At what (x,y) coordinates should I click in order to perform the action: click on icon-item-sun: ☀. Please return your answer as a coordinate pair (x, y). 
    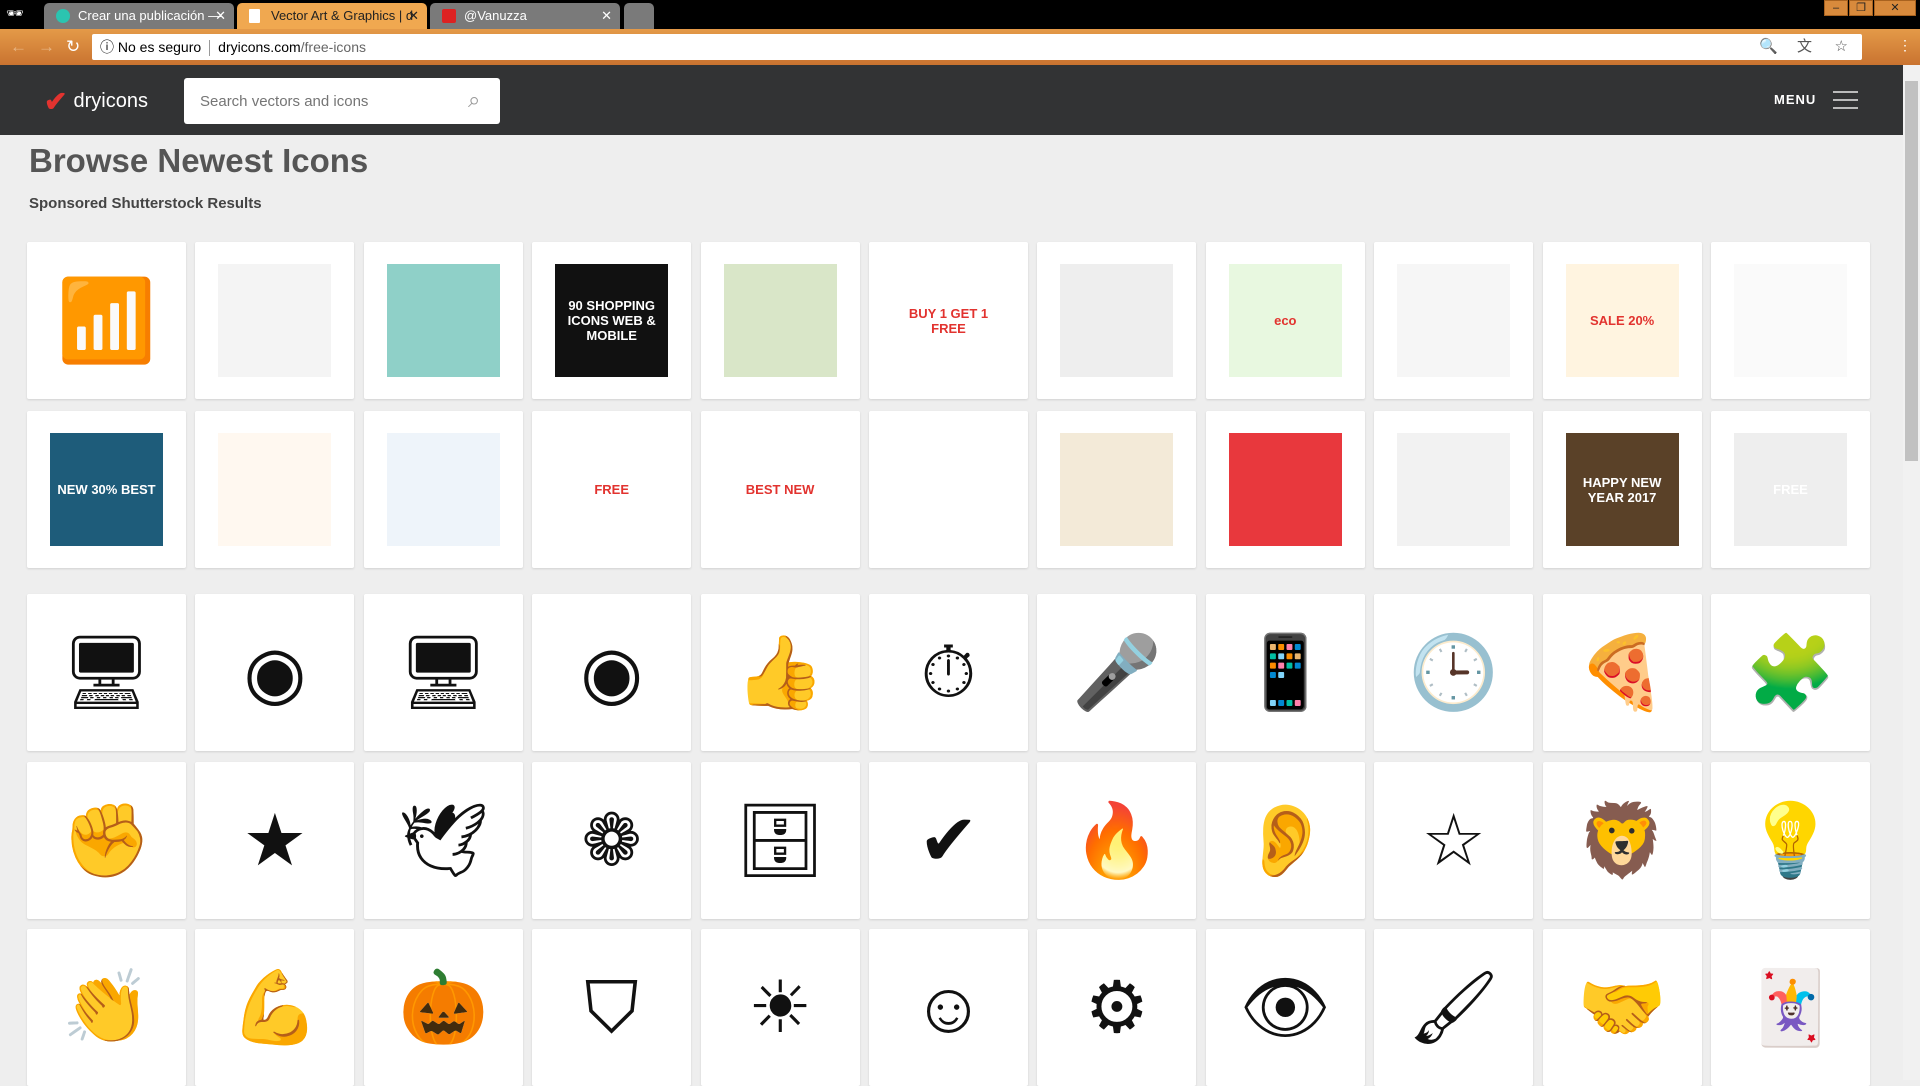
    Looking at the image, I should click on (780, 1007).